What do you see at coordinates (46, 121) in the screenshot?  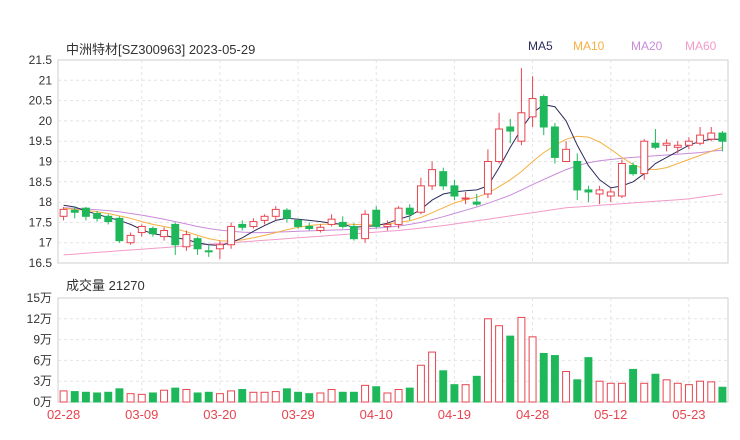 I see `price-tick-label: 20` at bounding box center [46, 121].